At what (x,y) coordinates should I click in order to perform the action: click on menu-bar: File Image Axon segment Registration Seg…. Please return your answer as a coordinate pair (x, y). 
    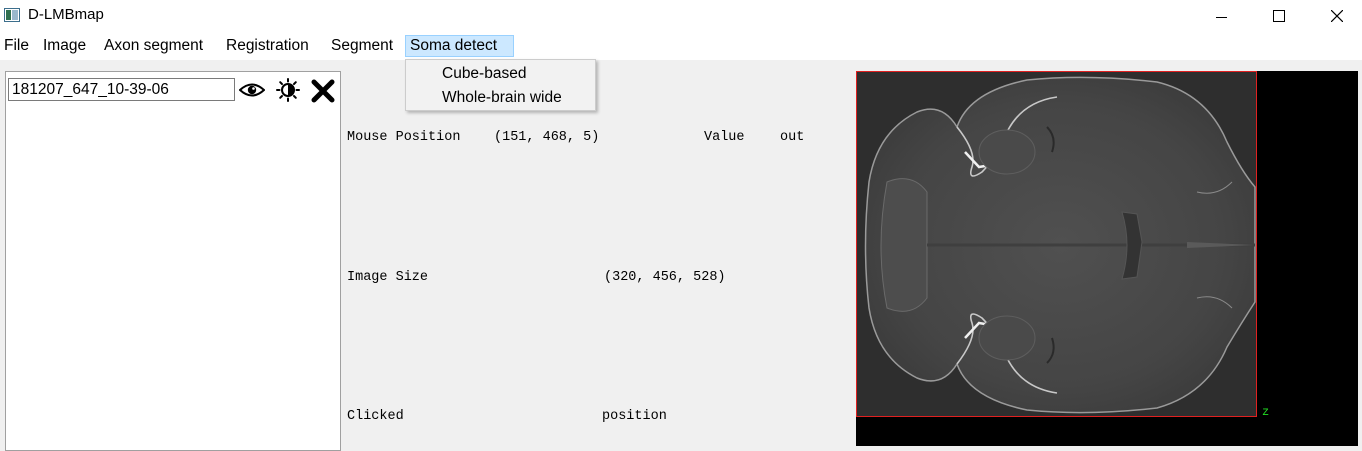
    Looking at the image, I should click on (681, 46).